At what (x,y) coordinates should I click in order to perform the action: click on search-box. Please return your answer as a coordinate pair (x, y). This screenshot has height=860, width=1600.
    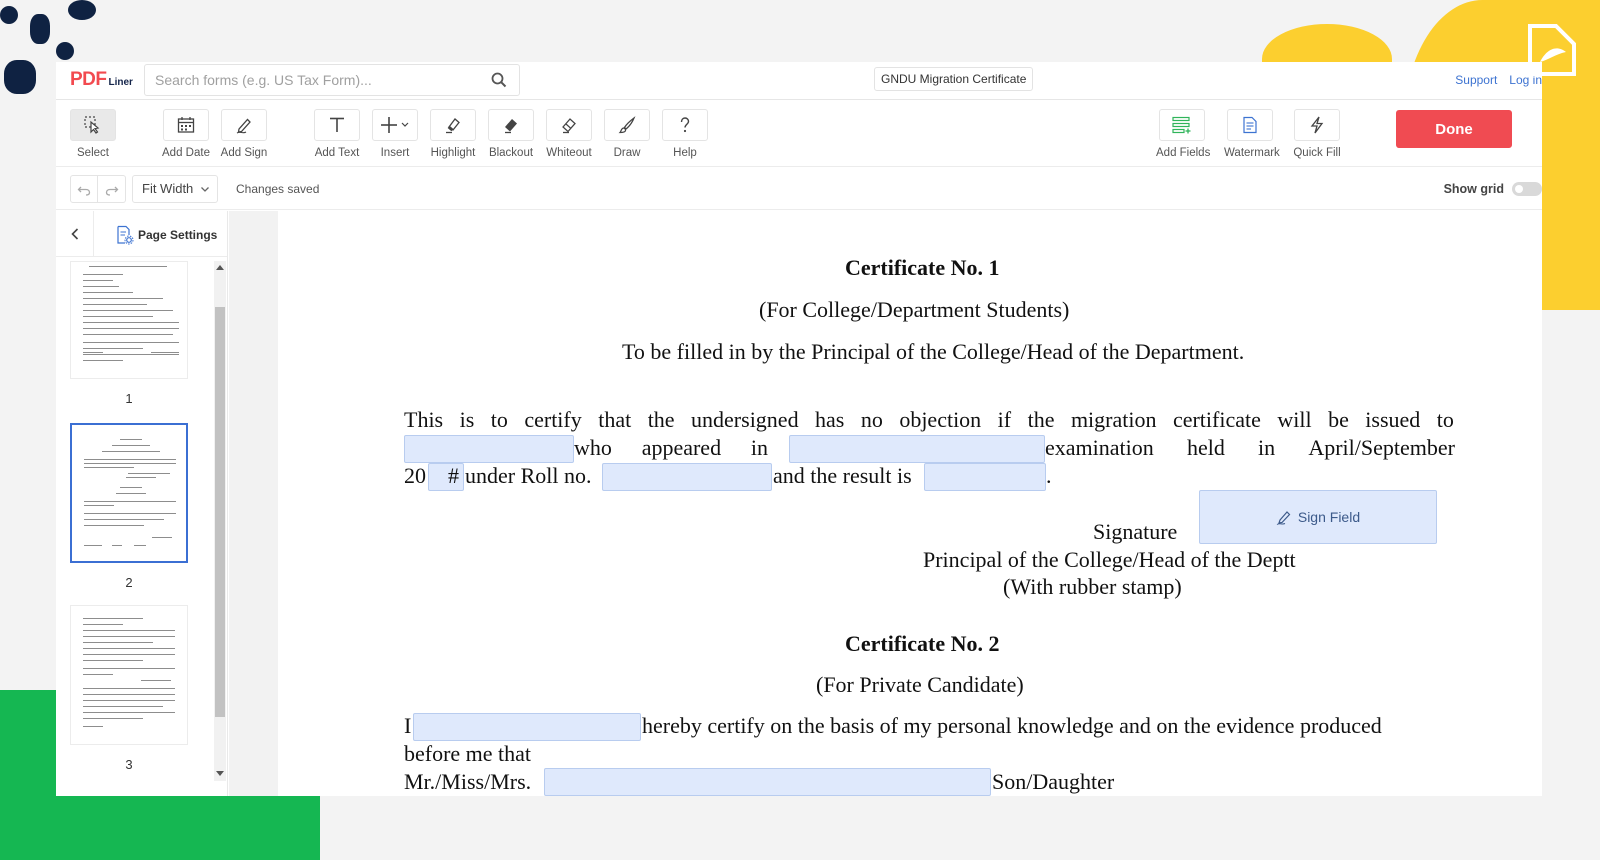
    Looking at the image, I should click on (332, 80).